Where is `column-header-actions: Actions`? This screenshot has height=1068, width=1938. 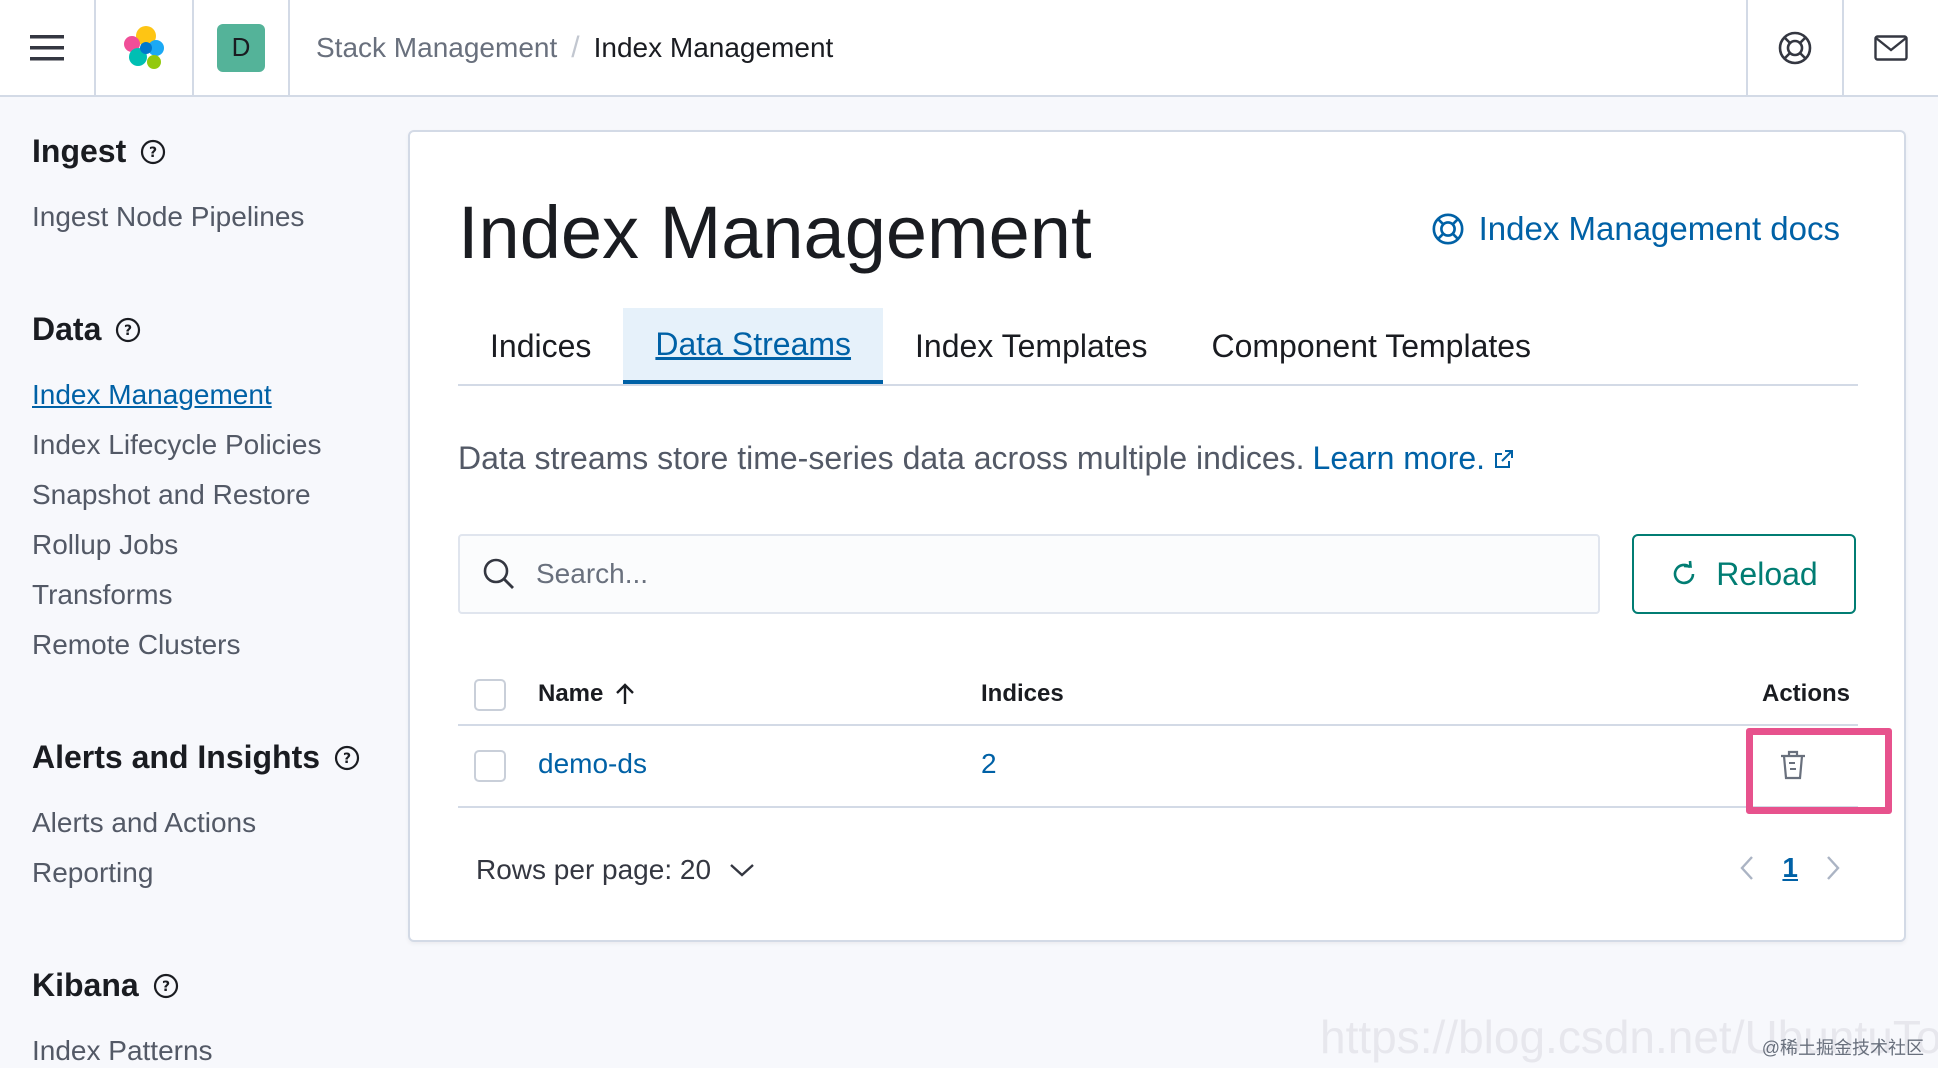
column-header-actions: Actions is located at coordinates (1806, 693).